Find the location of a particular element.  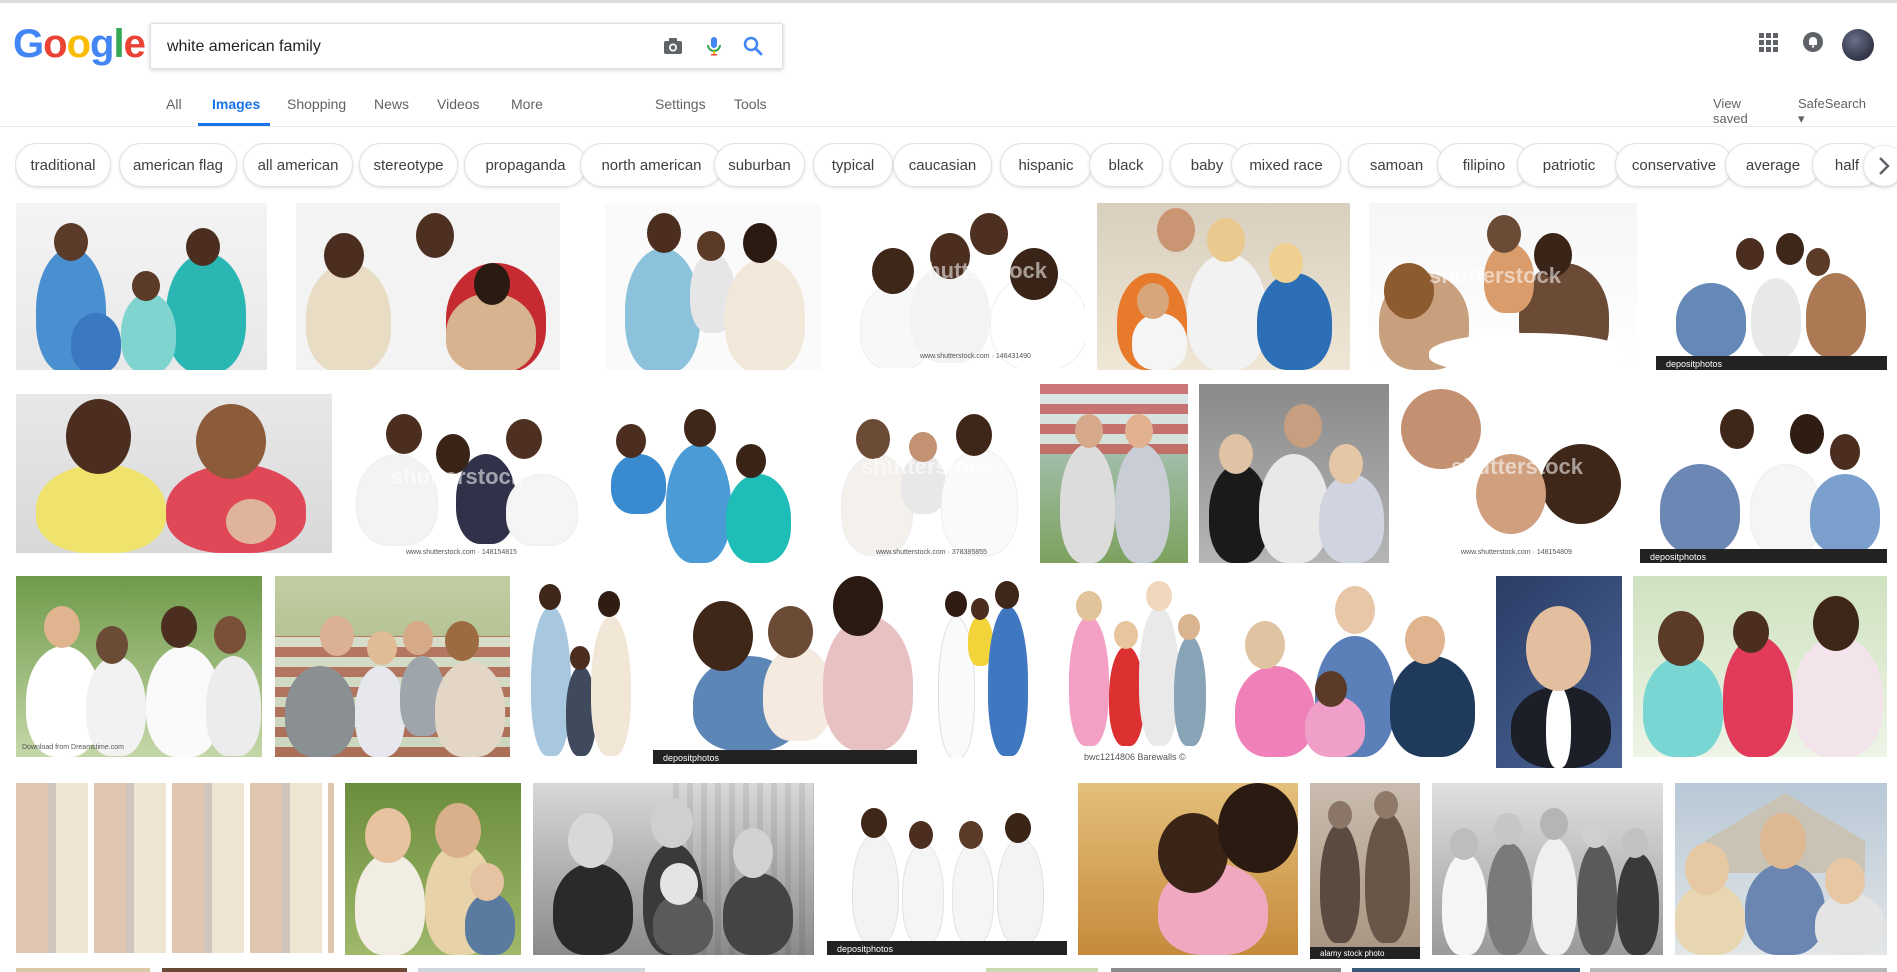

chip: traditional is located at coordinates (63, 165).